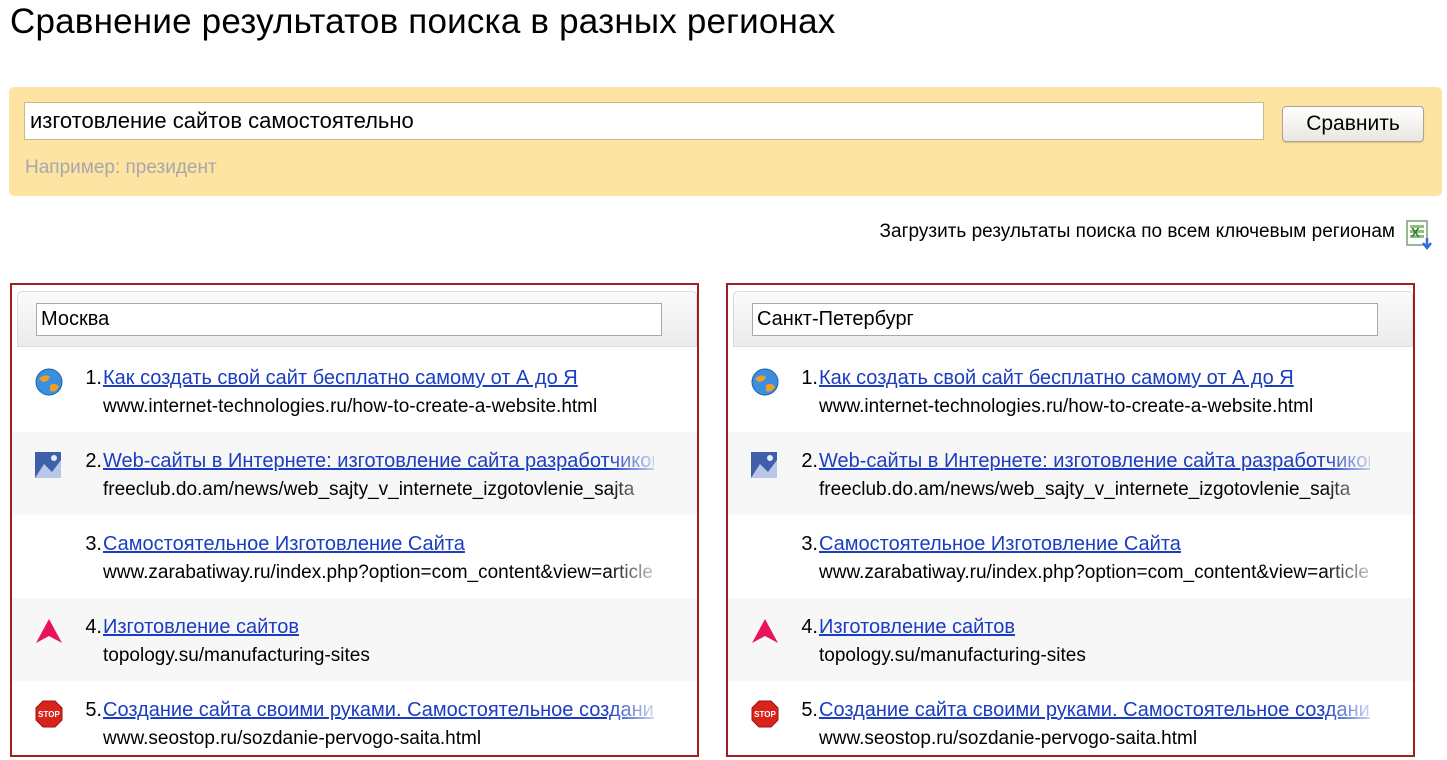  Describe the element at coordinates (725, 141) in the screenshot. I see `search-panel: Сравнить Например: президент` at that location.